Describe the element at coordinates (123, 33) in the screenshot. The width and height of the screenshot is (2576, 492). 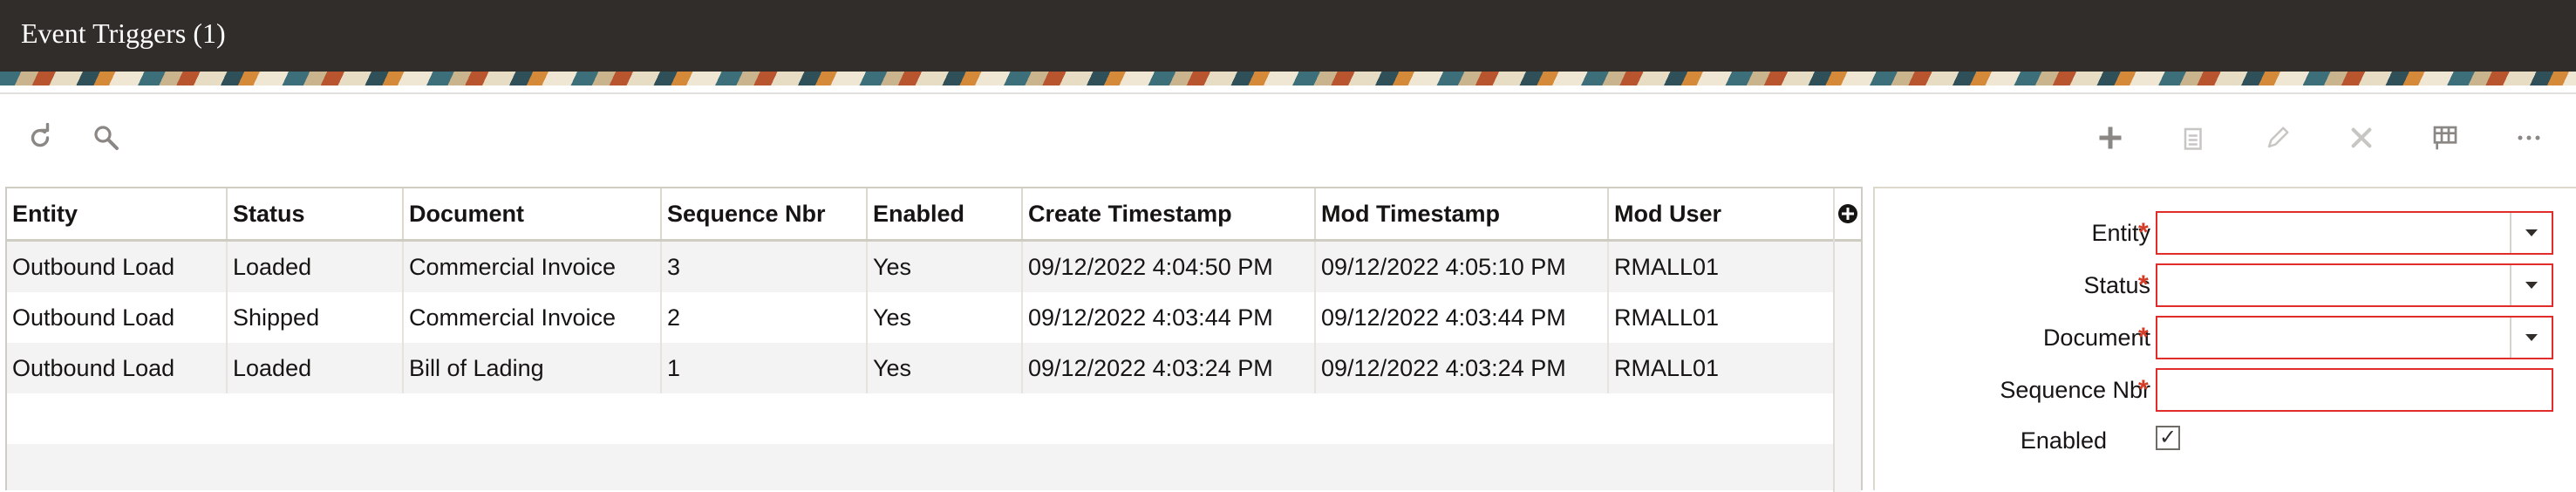
I see `page-title: Event Triggers (1)` at that location.